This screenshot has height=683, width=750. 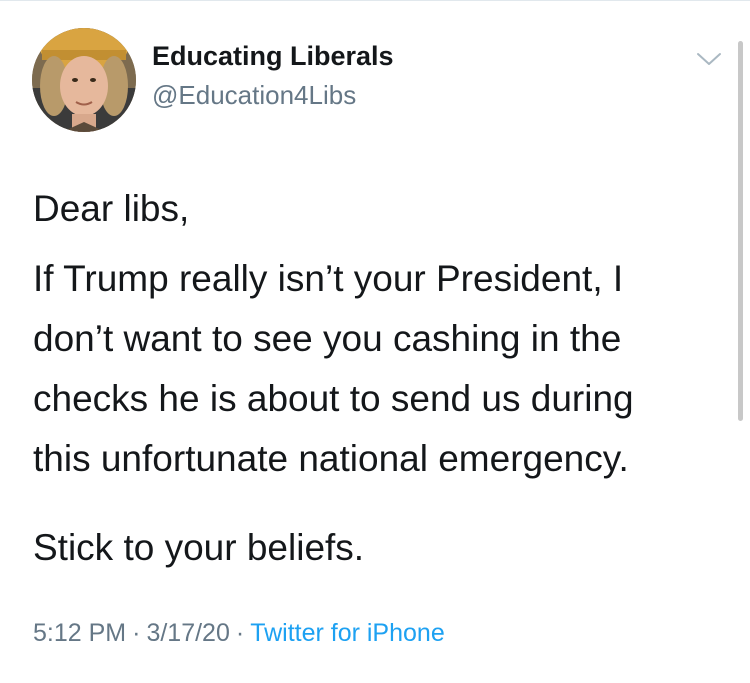 What do you see at coordinates (347, 633) in the screenshot?
I see `tweet-source-link: Twitter for iPhone` at bounding box center [347, 633].